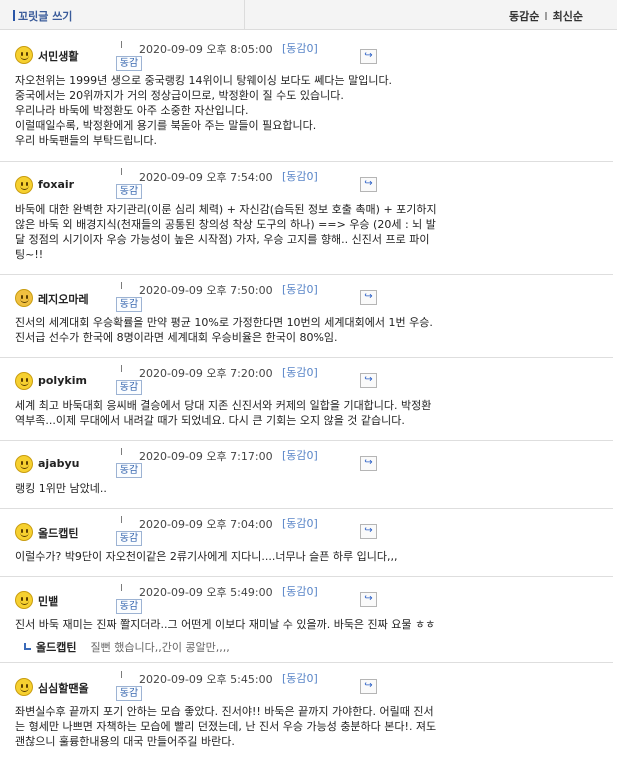 The width and height of the screenshot is (617, 757). Describe the element at coordinates (206, 373) in the screenshot. I see `comment-date: 2020-09-09 오후 7:20:00` at that location.